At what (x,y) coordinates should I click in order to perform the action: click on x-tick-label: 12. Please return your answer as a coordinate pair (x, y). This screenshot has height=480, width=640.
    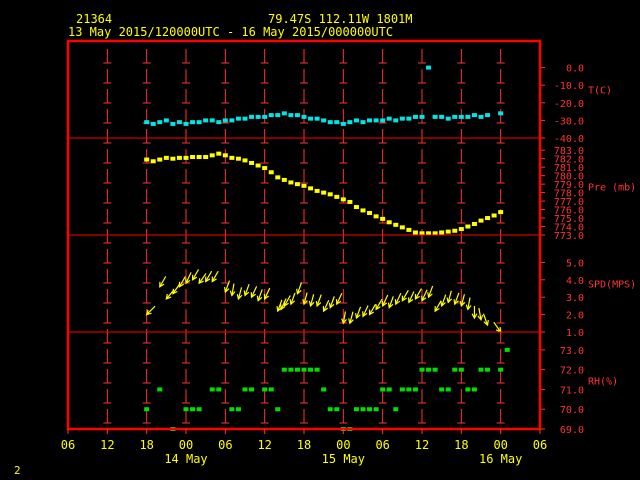
    Looking at the image, I should click on (107, 445).